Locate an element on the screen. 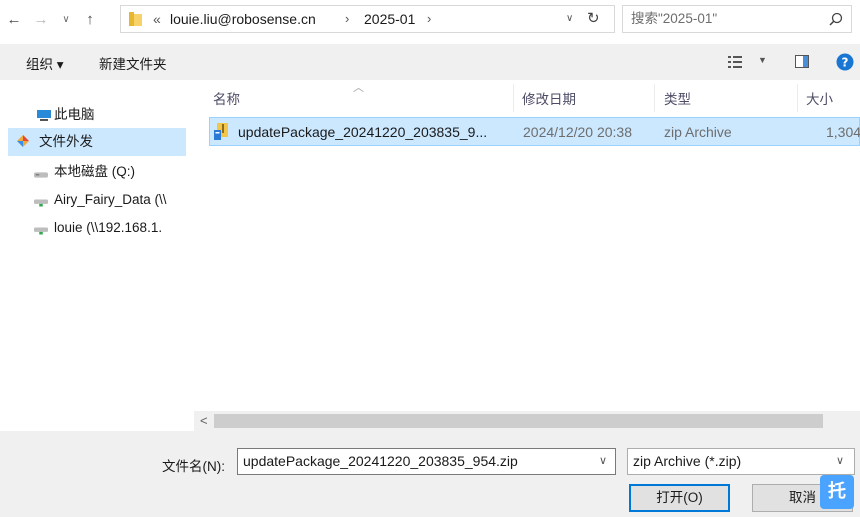 The height and width of the screenshot is (517, 860). organize-button: 组织 ▾ is located at coordinates (45, 63).